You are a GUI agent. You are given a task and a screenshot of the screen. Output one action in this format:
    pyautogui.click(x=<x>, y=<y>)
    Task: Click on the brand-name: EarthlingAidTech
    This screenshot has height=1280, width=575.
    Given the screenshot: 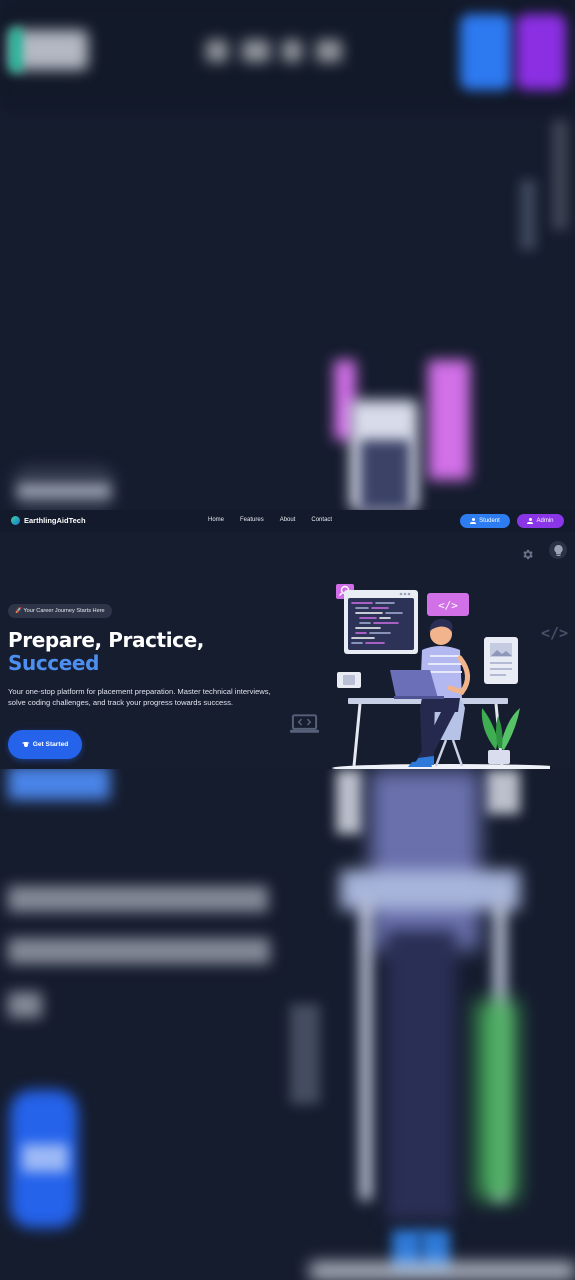 What is the action you would take?
    pyautogui.click(x=55, y=520)
    